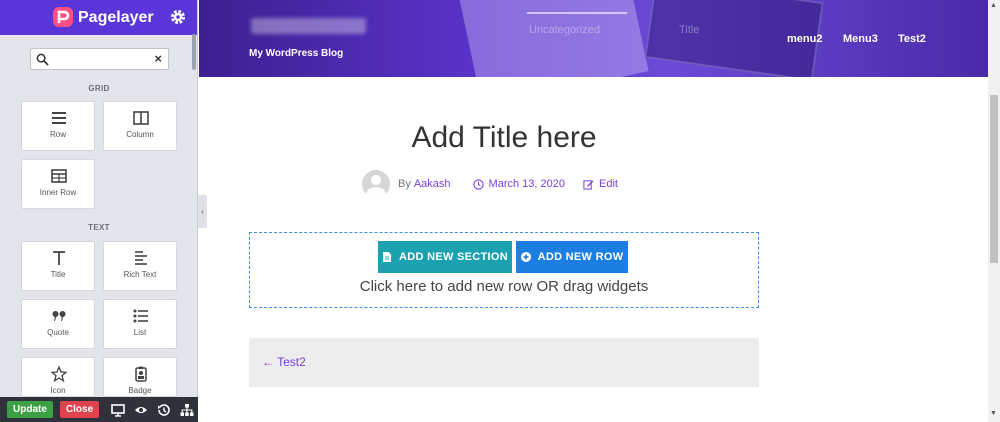 This screenshot has height=422, width=1000. I want to click on desktop-icon, so click(118, 410).